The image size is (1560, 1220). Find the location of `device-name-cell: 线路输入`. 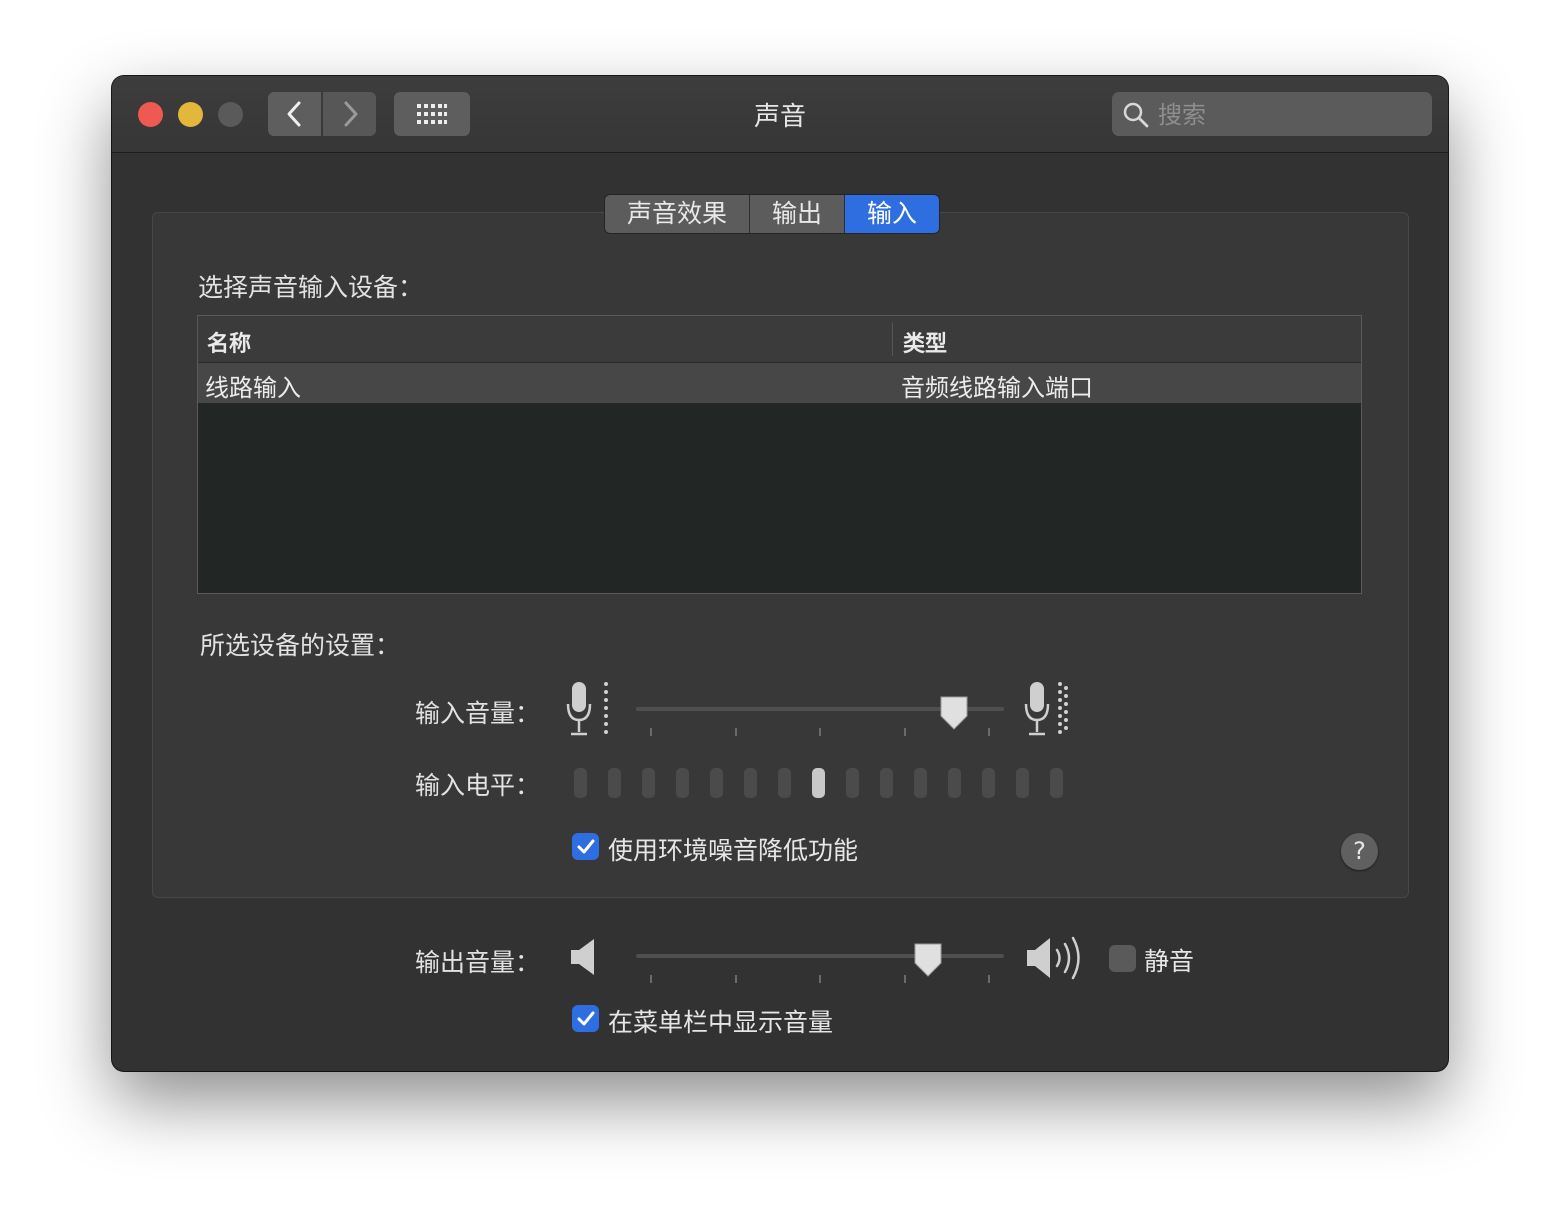

device-name-cell: 线路输入 is located at coordinates (253, 388).